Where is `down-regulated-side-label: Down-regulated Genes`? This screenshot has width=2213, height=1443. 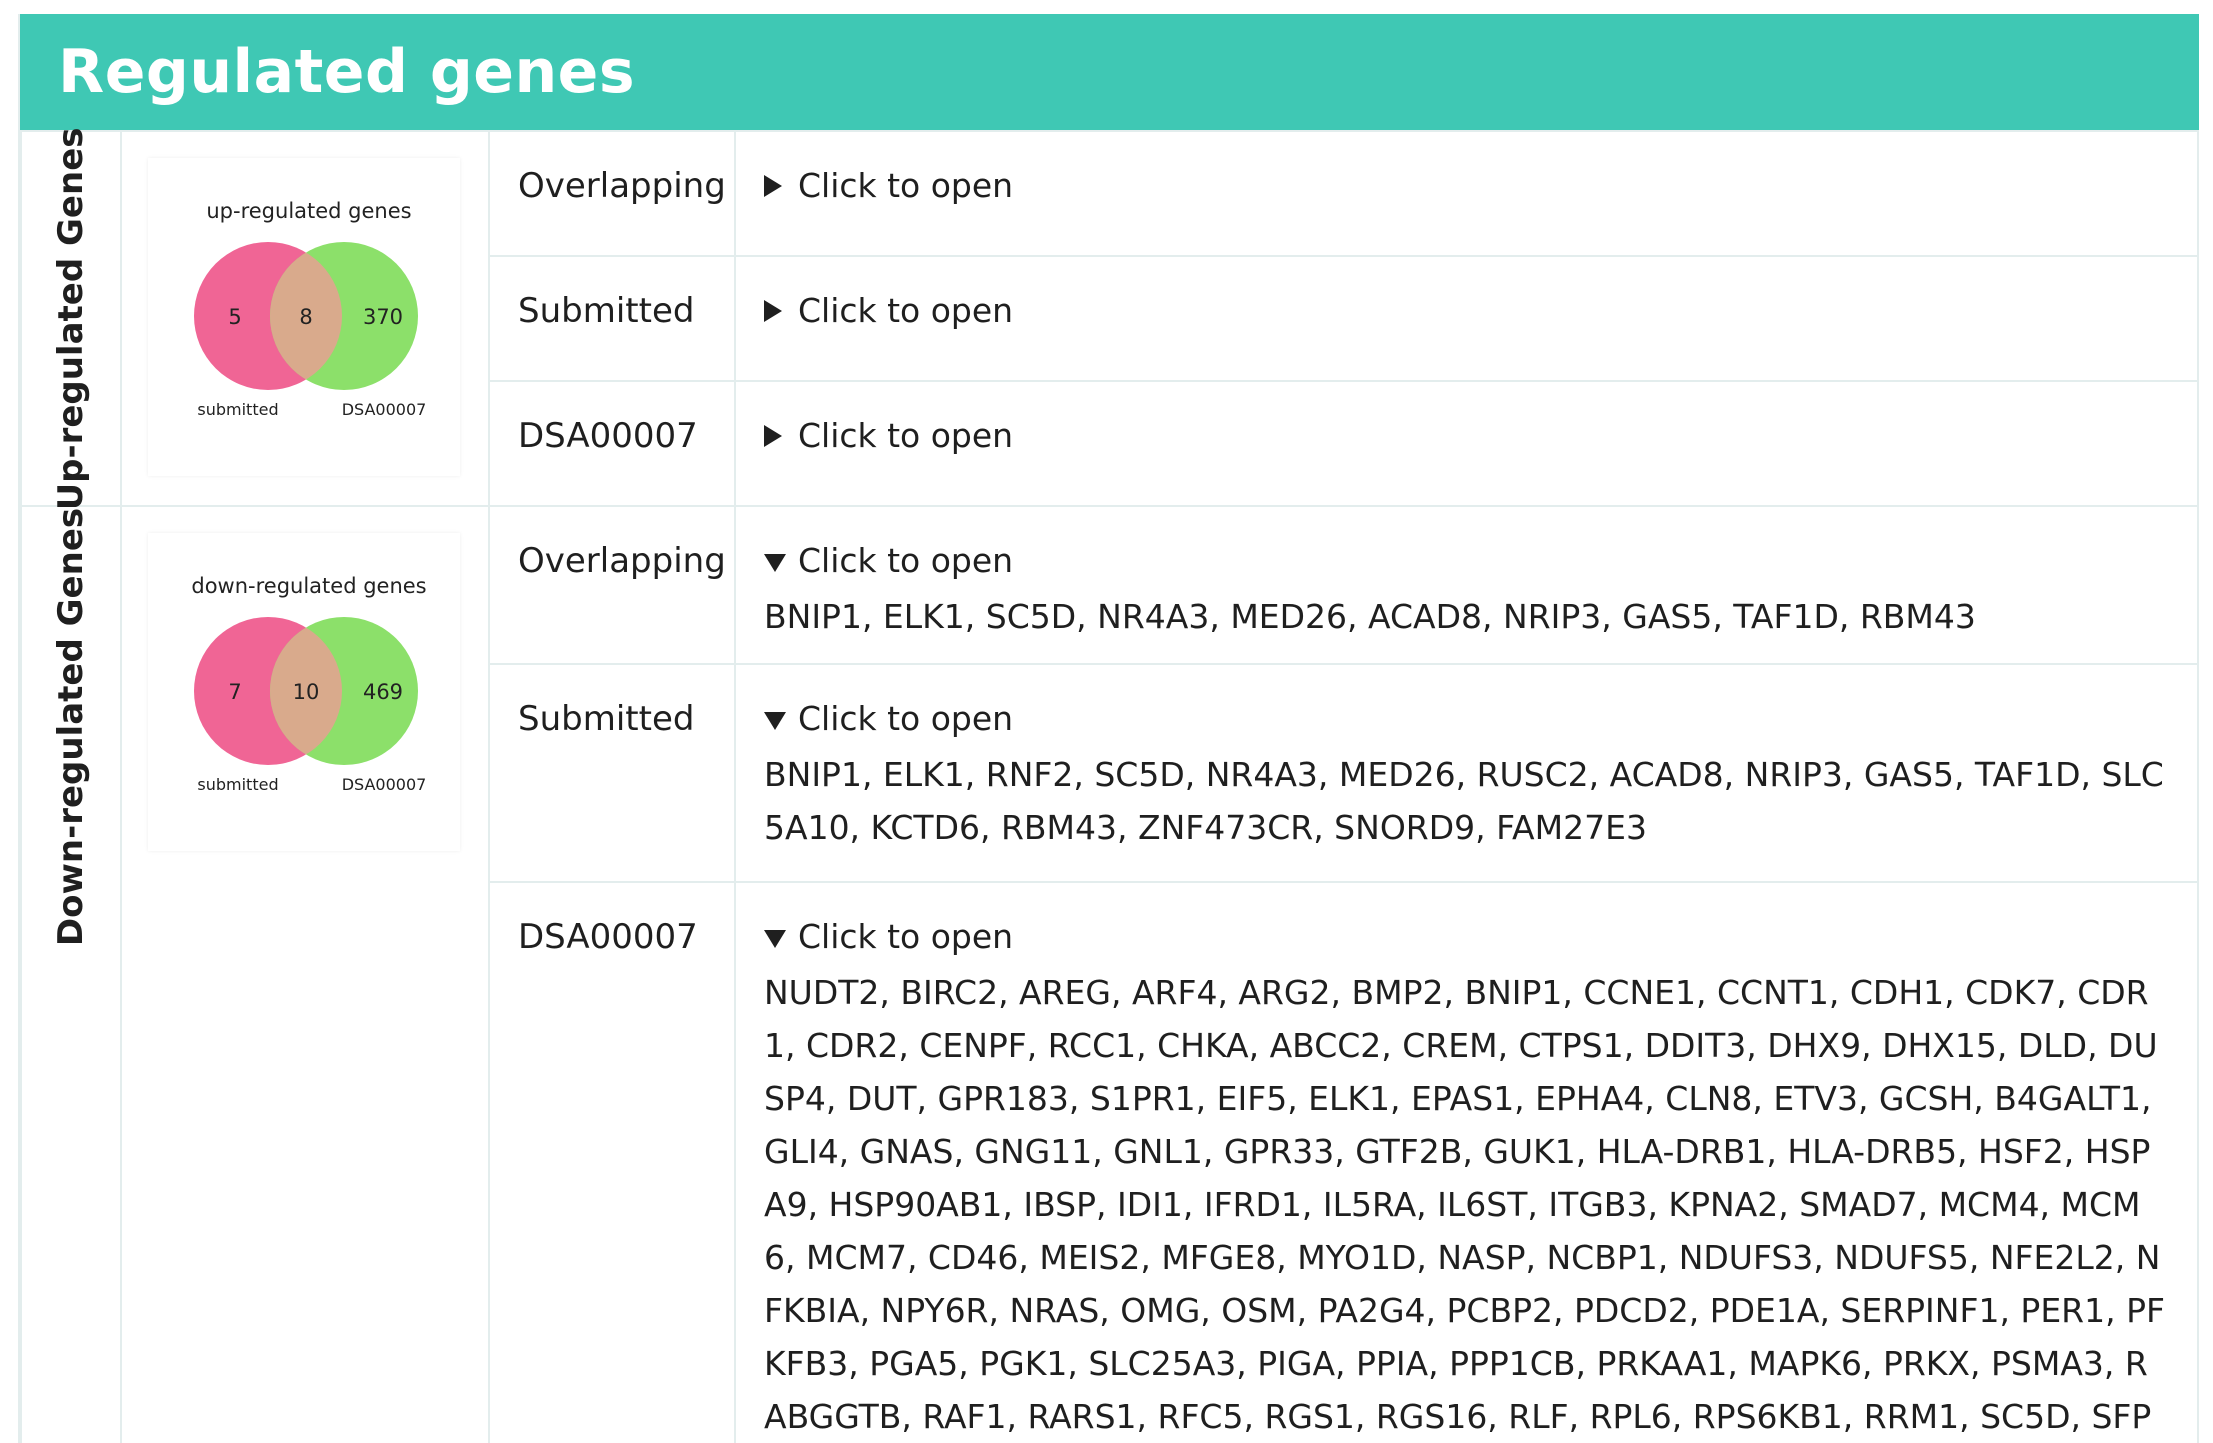
down-regulated-side-label: Down-regulated Genes is located at coordinates (71, 727).